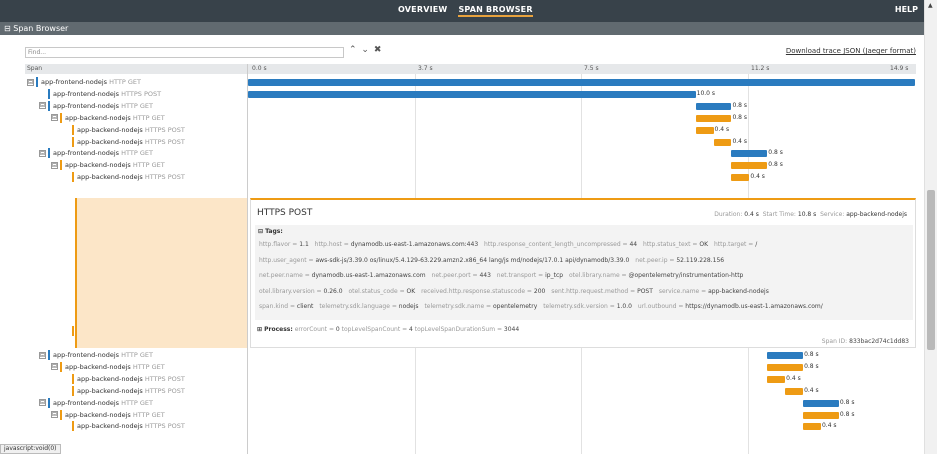 Image resolution: width=937 pixels, height=454 pixels. What do you see at coordinates (580, 306) in the screenshot?
I see `tag-key: telemetry.sdk.version =` at bounding box center [580, 306].